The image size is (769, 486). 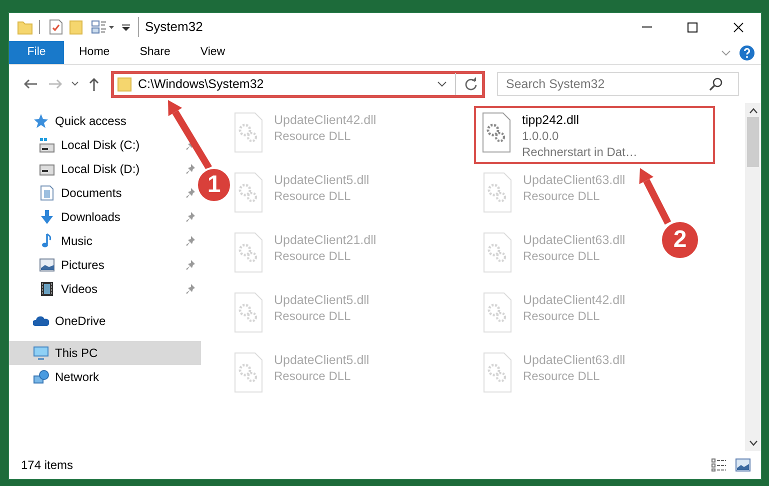 What do you see at coordinates (56, 27) in the screenshot?
I see `document-check-icon` at bounding box center [56, 27].